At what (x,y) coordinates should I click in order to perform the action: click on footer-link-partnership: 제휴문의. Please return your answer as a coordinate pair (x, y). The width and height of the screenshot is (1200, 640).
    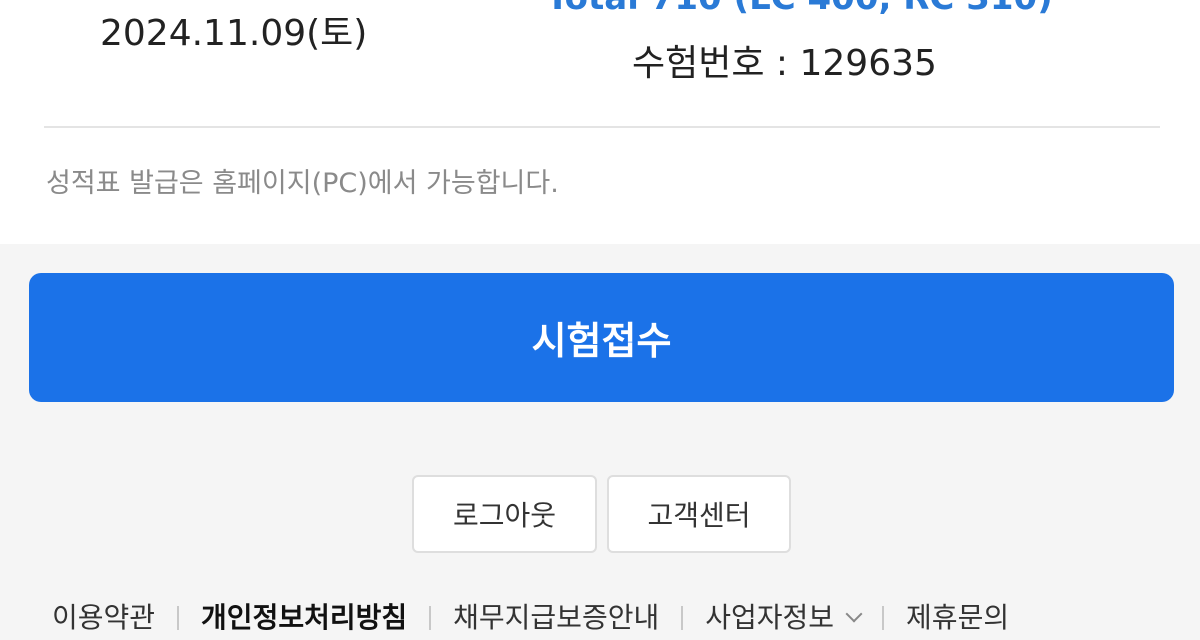
    Looking at the image, I should click on (957, 618).